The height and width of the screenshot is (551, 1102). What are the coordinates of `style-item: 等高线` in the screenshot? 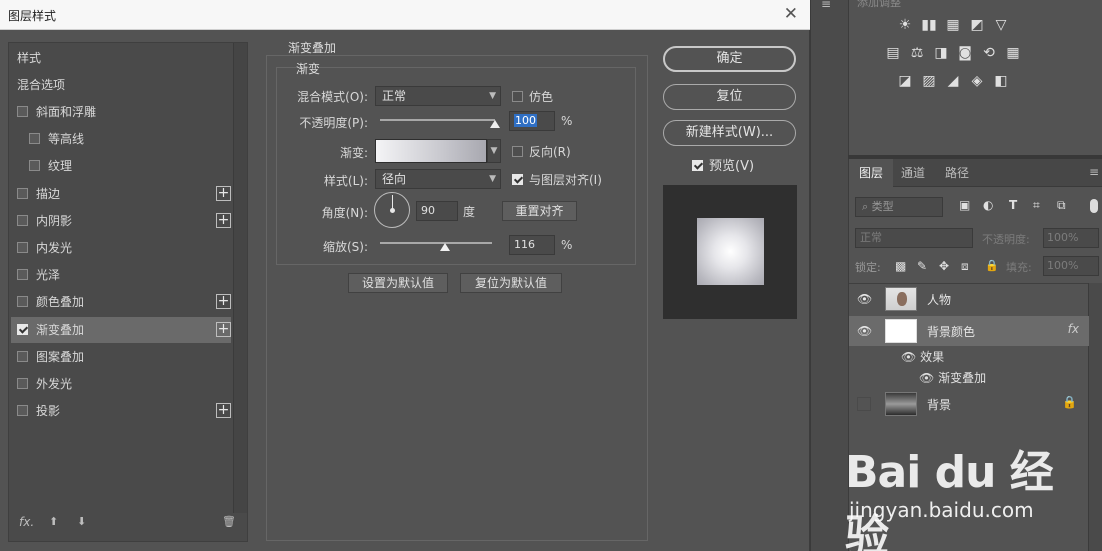 It's located at (127, 139).